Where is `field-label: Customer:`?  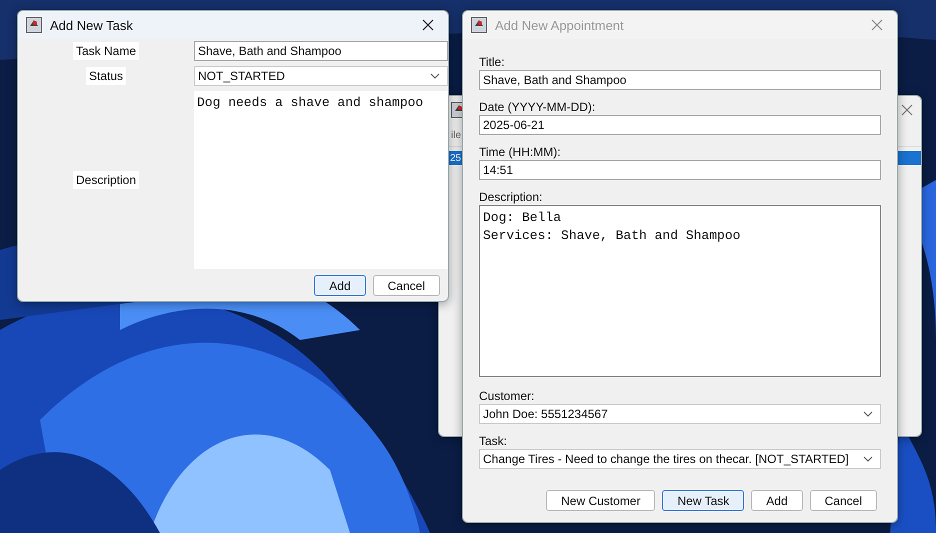
field-label: Customer: is located at coordinates (507, 396).